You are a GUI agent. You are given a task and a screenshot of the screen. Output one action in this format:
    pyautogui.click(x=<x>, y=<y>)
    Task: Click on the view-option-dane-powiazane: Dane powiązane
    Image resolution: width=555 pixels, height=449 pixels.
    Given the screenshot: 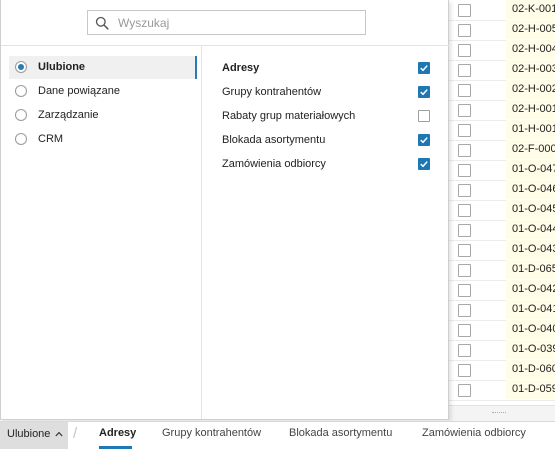 What is the action you would take?
    pyautogui.click(x=103, y=91)
    